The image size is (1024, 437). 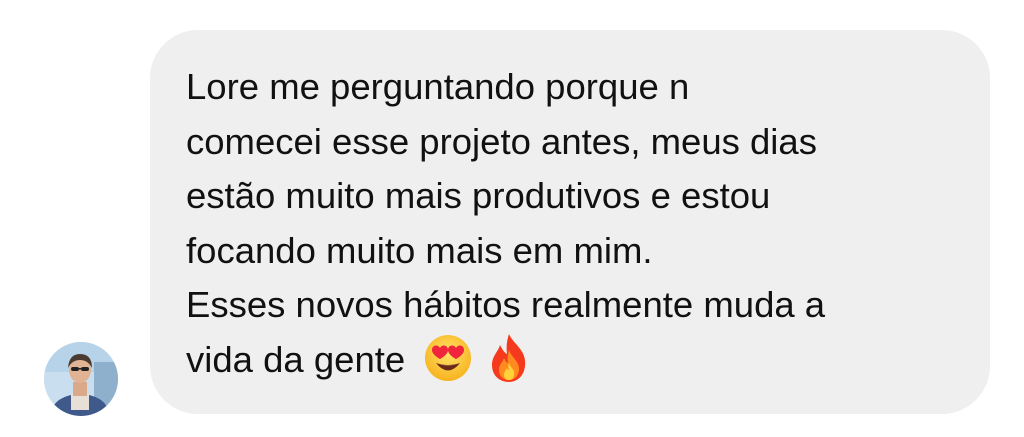 I want to click on heart-eyes-emoji-icon, so click(x=448, y=358).